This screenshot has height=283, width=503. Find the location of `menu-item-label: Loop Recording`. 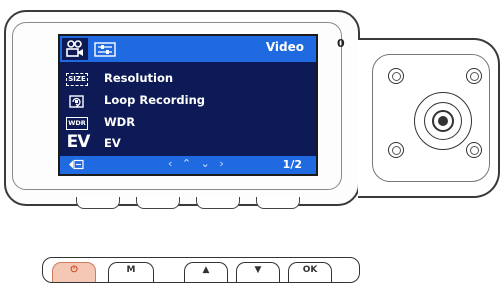

menu-item-label: Loop Recording is located at coordinates (155, 100).